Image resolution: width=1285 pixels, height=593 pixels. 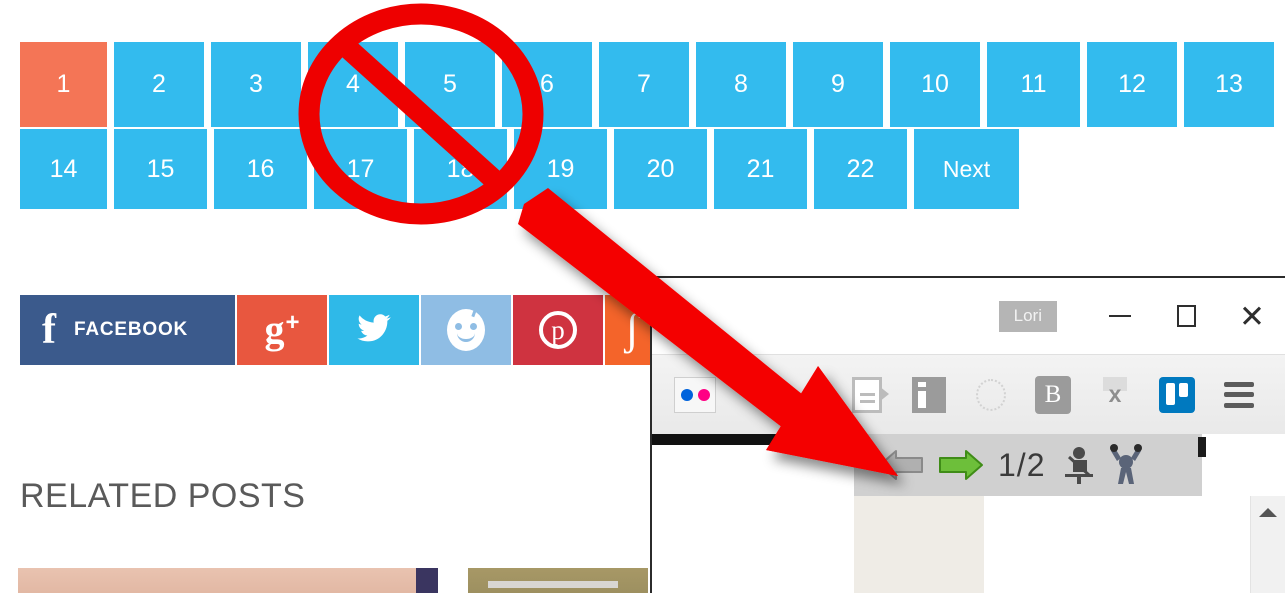 I want to click on page-button-18: 18, so click(x=460, y=169).